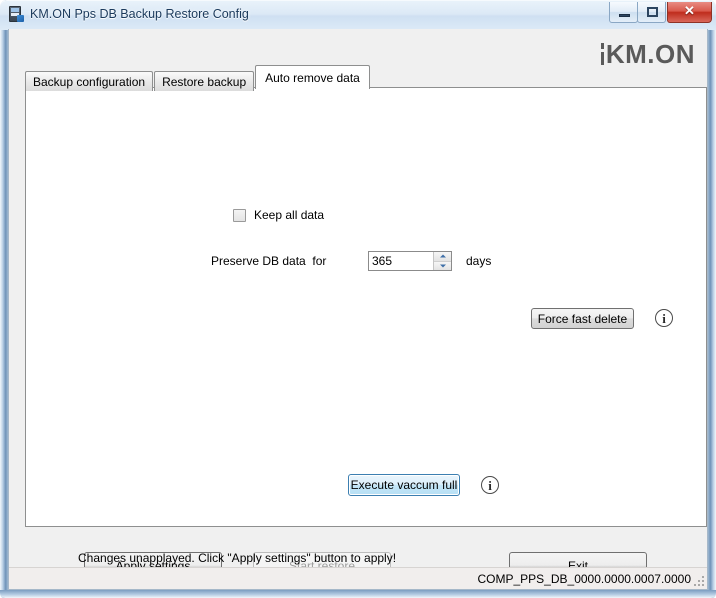  What do you see at coordinates (4, 299) in the screenshot?
I see `window-frame-left` at bounding box center [4, 299].